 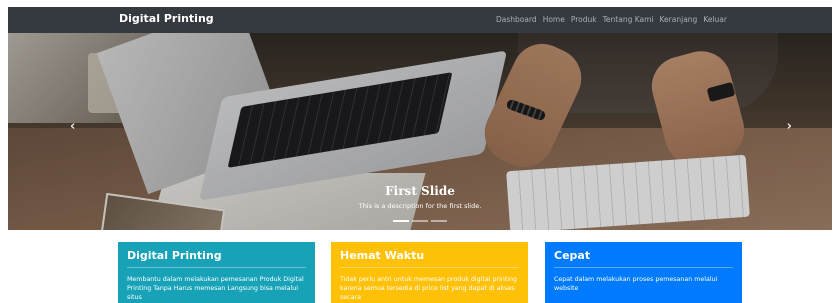 I want to click on slide-title: First Slide, so click(x=420, y=191).